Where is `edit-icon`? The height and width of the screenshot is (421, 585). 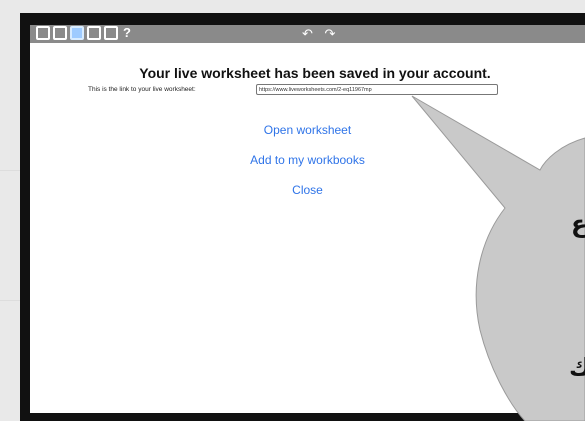
edit-icon is located at coordinates (43, 33).